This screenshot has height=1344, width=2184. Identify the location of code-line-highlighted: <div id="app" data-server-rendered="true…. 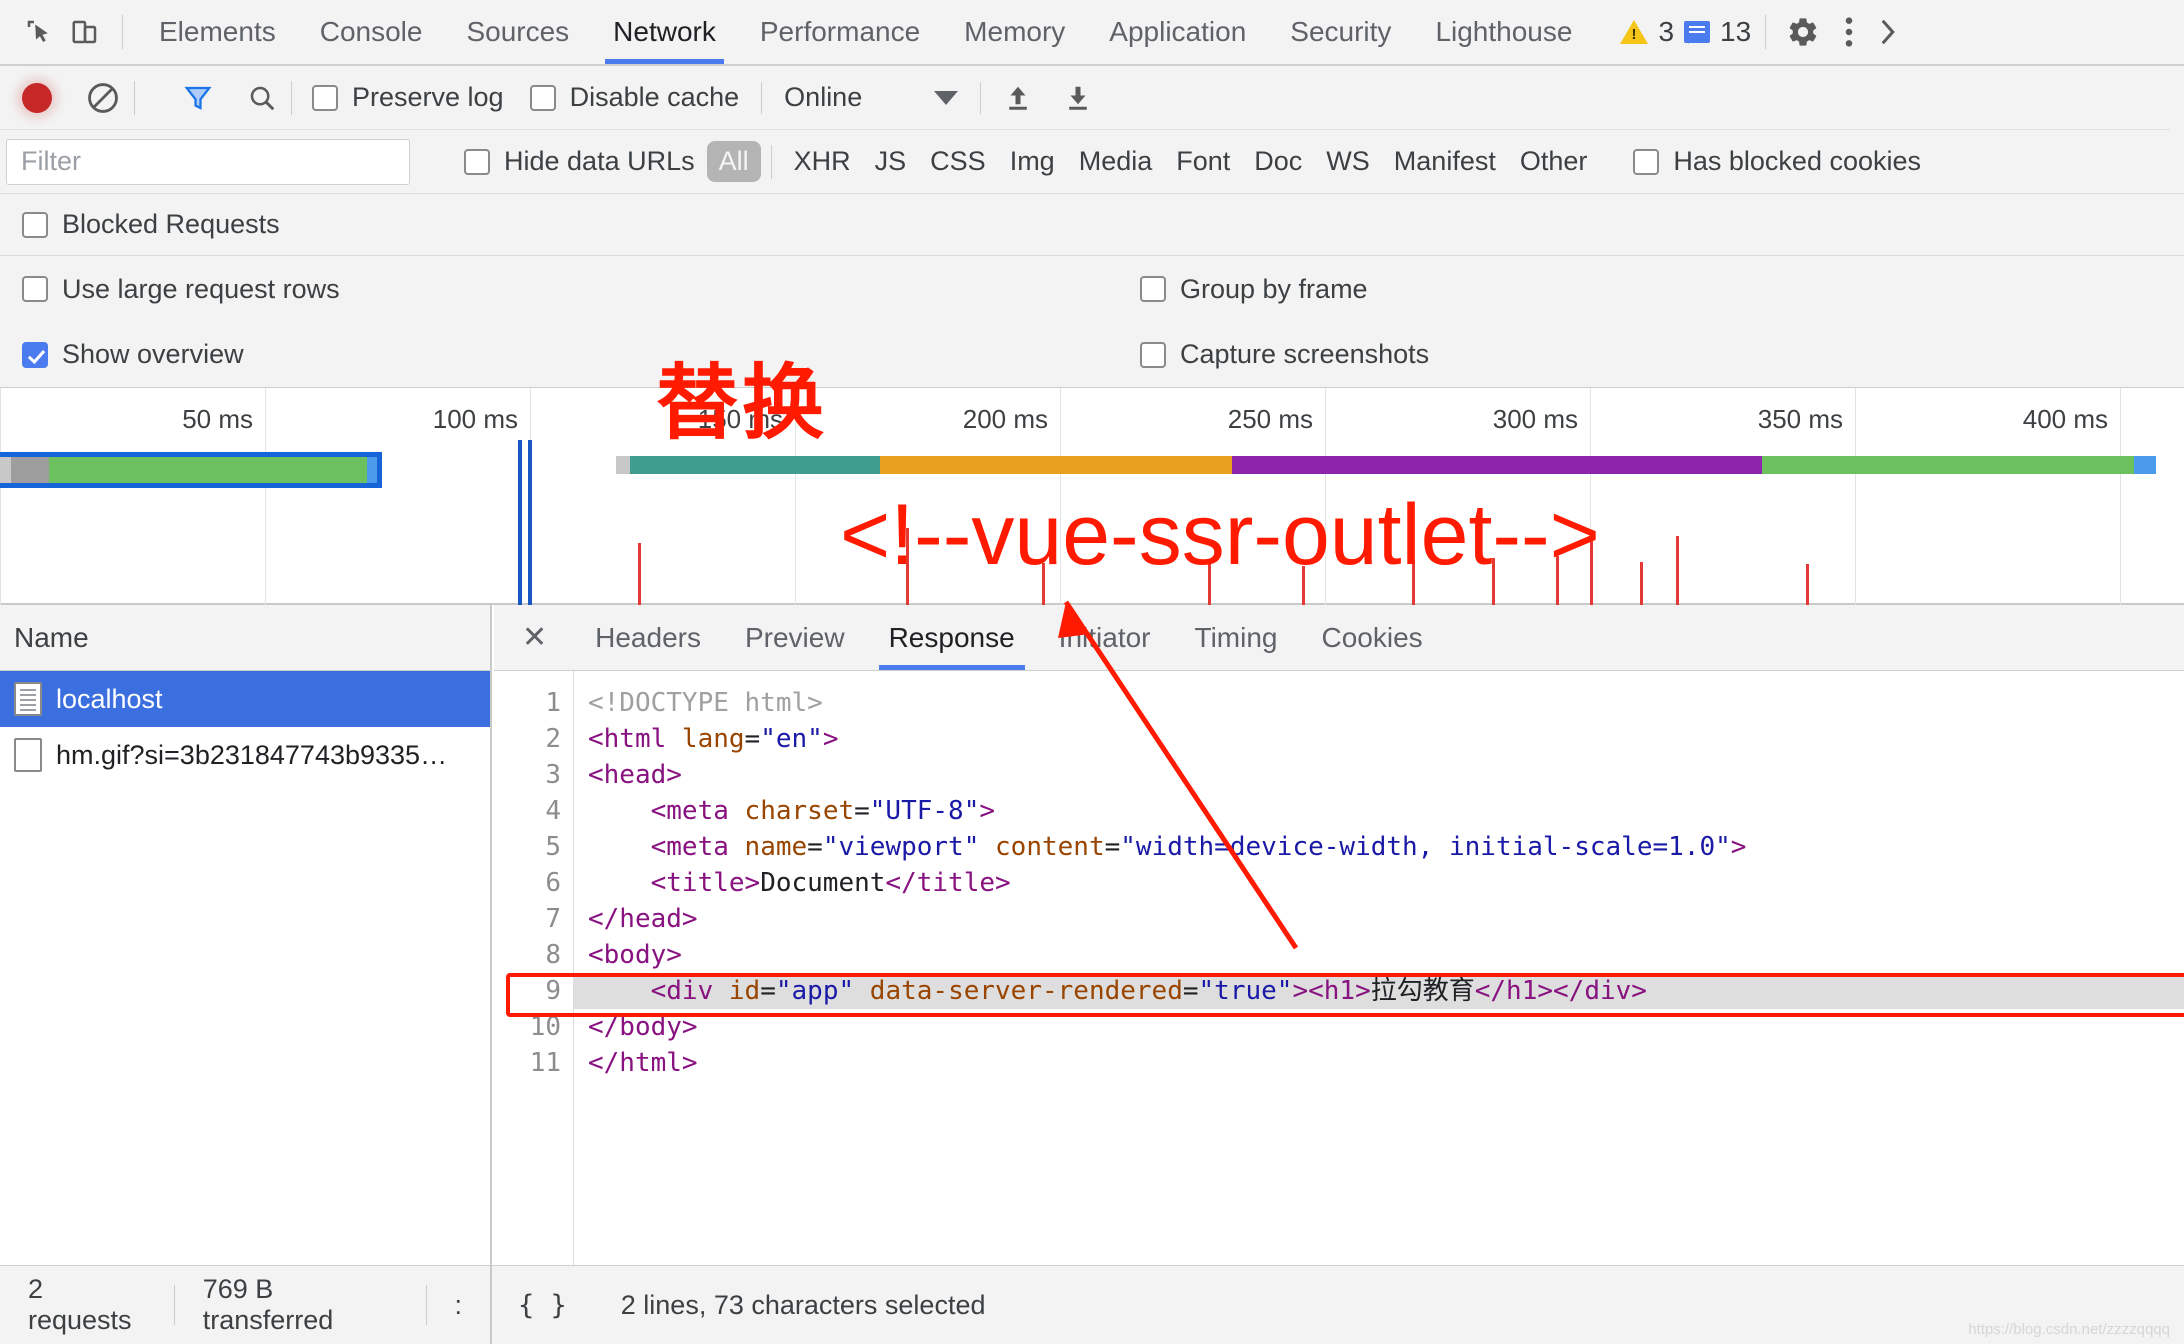
(1345, 995).